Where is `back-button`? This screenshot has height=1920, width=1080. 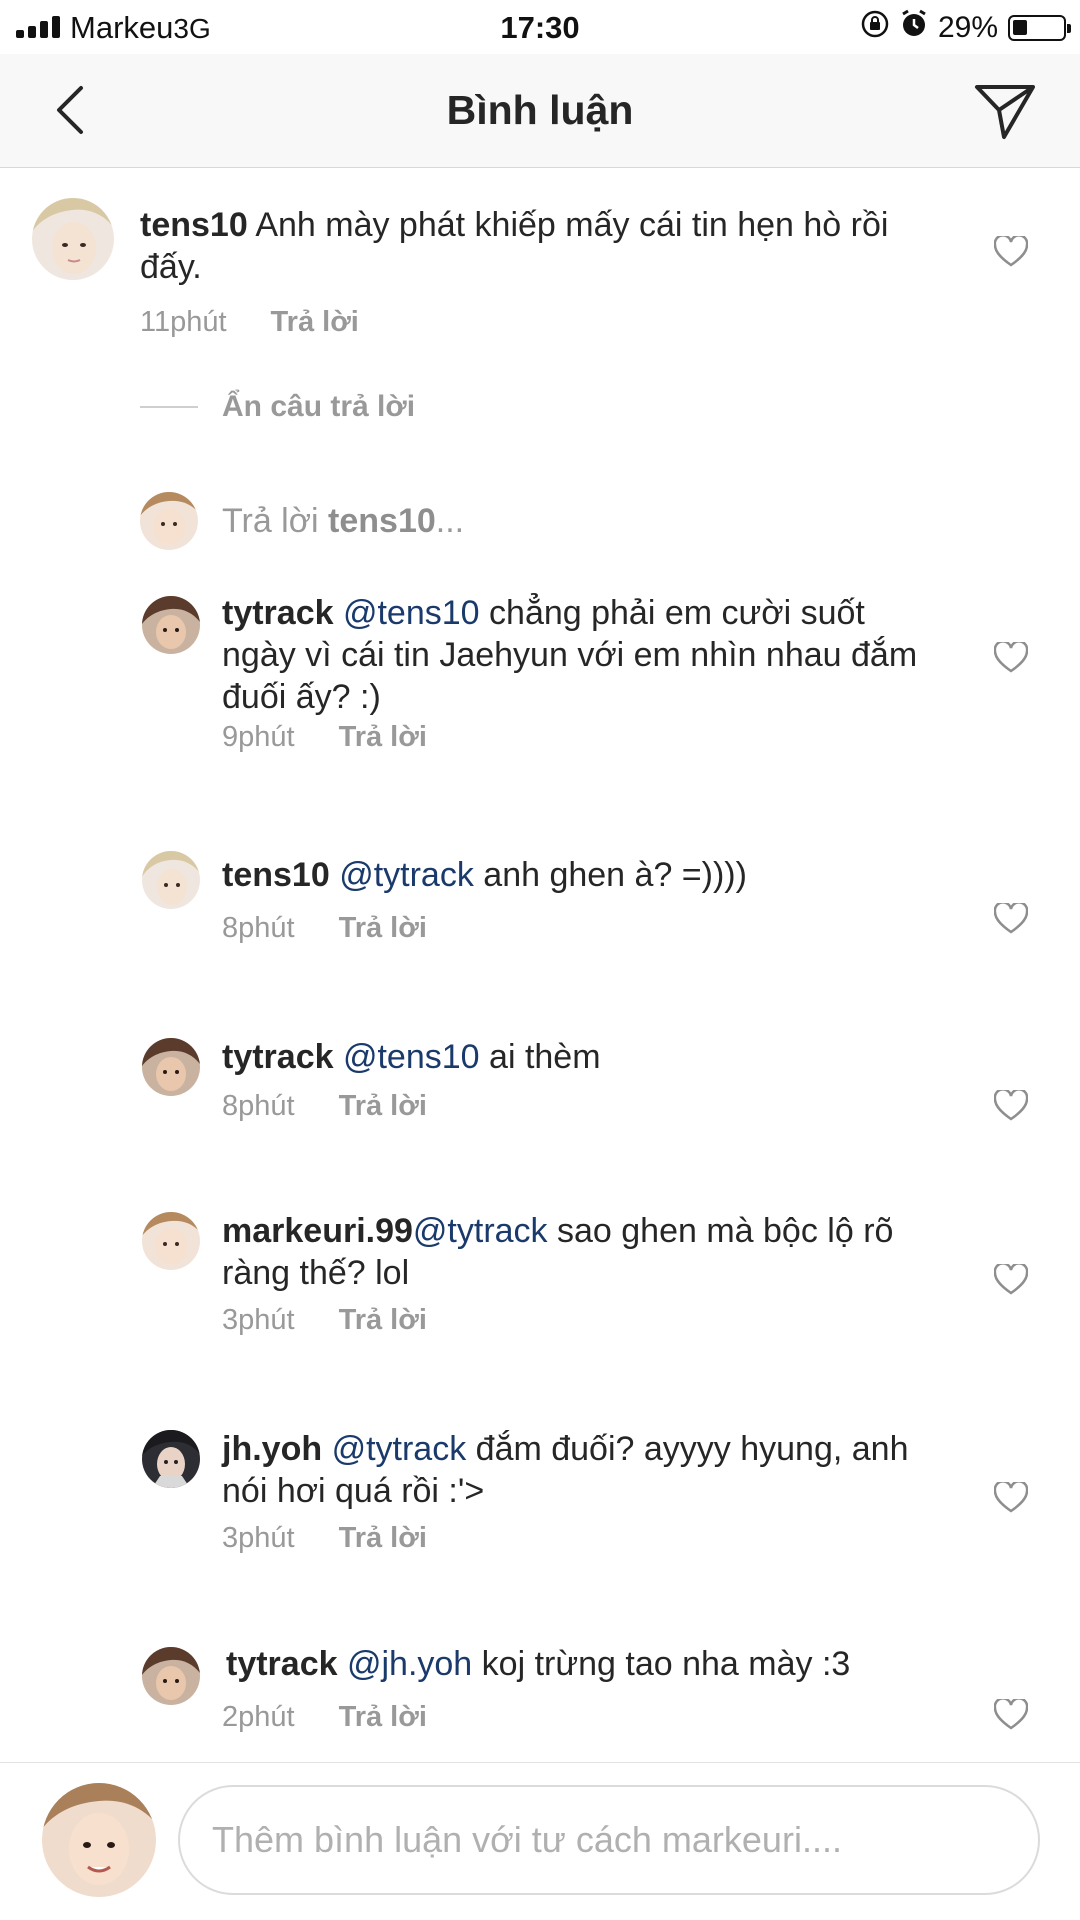 back-button is located at coordinates (70, 110).